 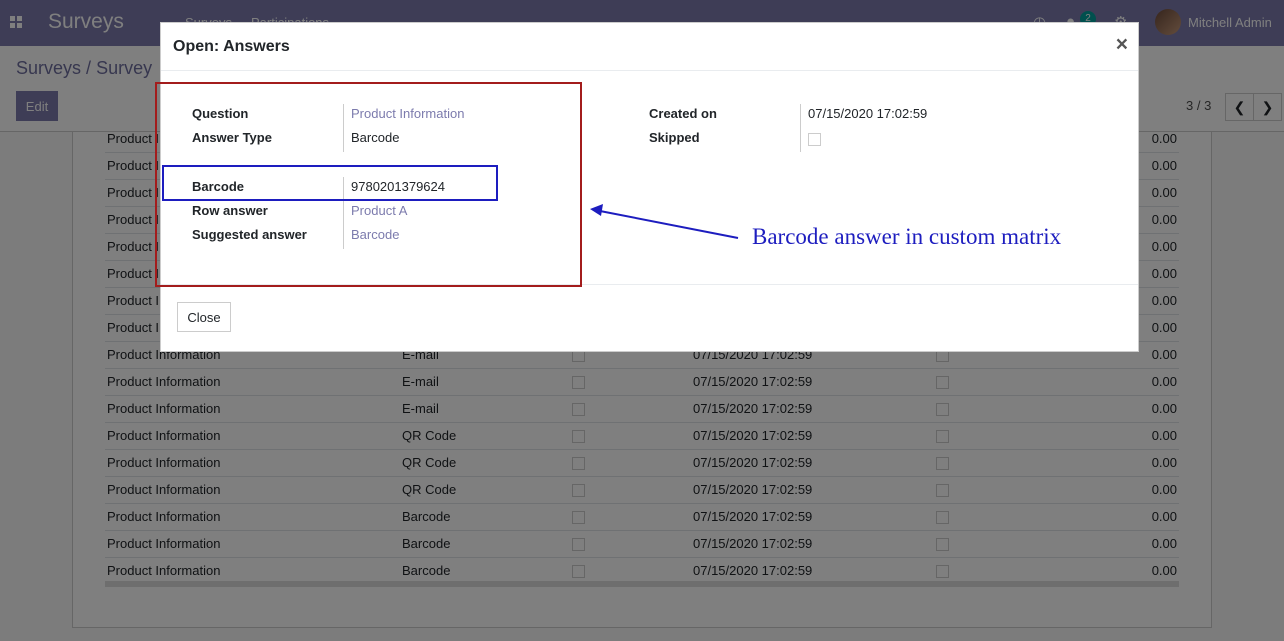 What do you see at coordinates (664, 221) in the screenshot?
I see `annotation-arrow` at bounding box center [664, 221].